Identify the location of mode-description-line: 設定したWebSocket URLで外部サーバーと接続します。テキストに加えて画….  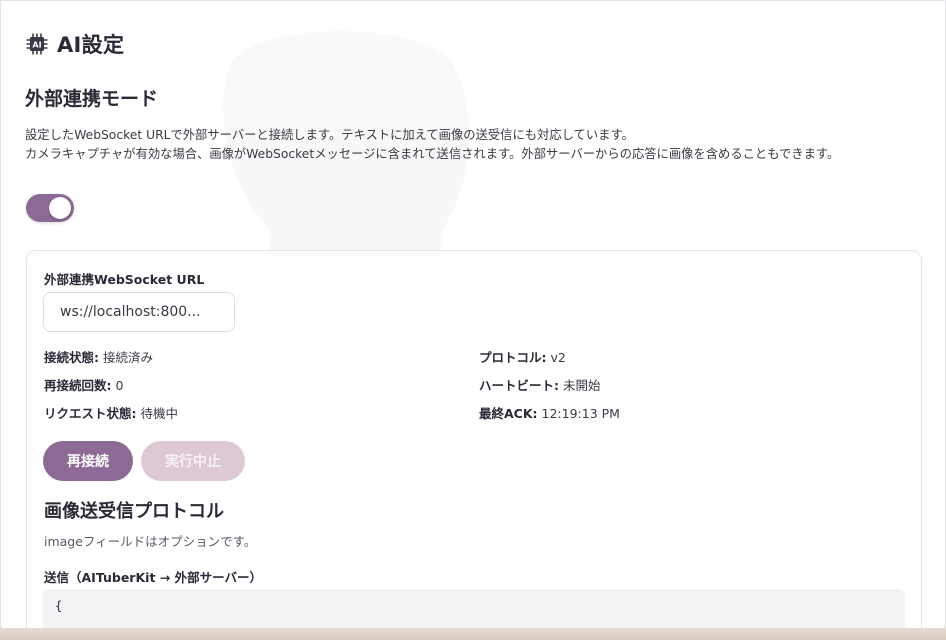
(329, 135).